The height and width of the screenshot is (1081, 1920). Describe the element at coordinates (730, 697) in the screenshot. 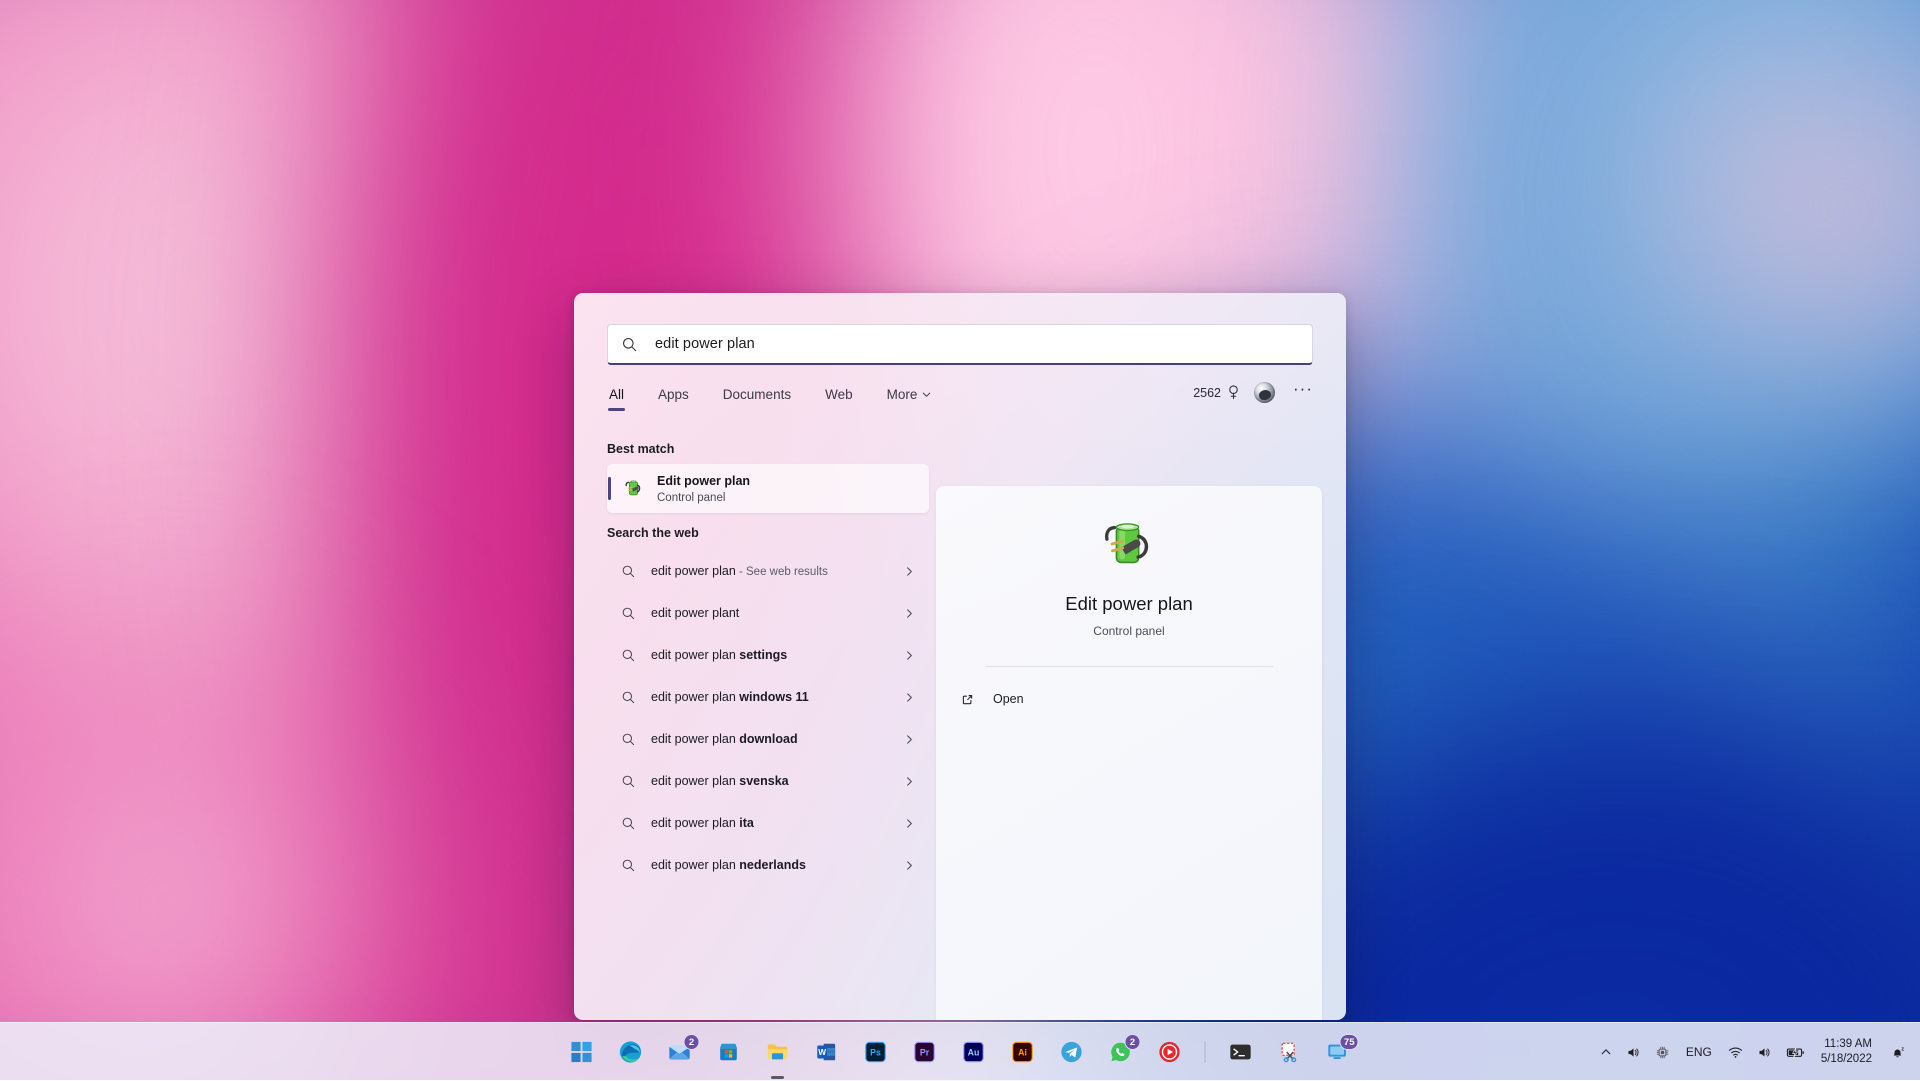

I see `list-item-label: edit power plan windows 11` at that location.